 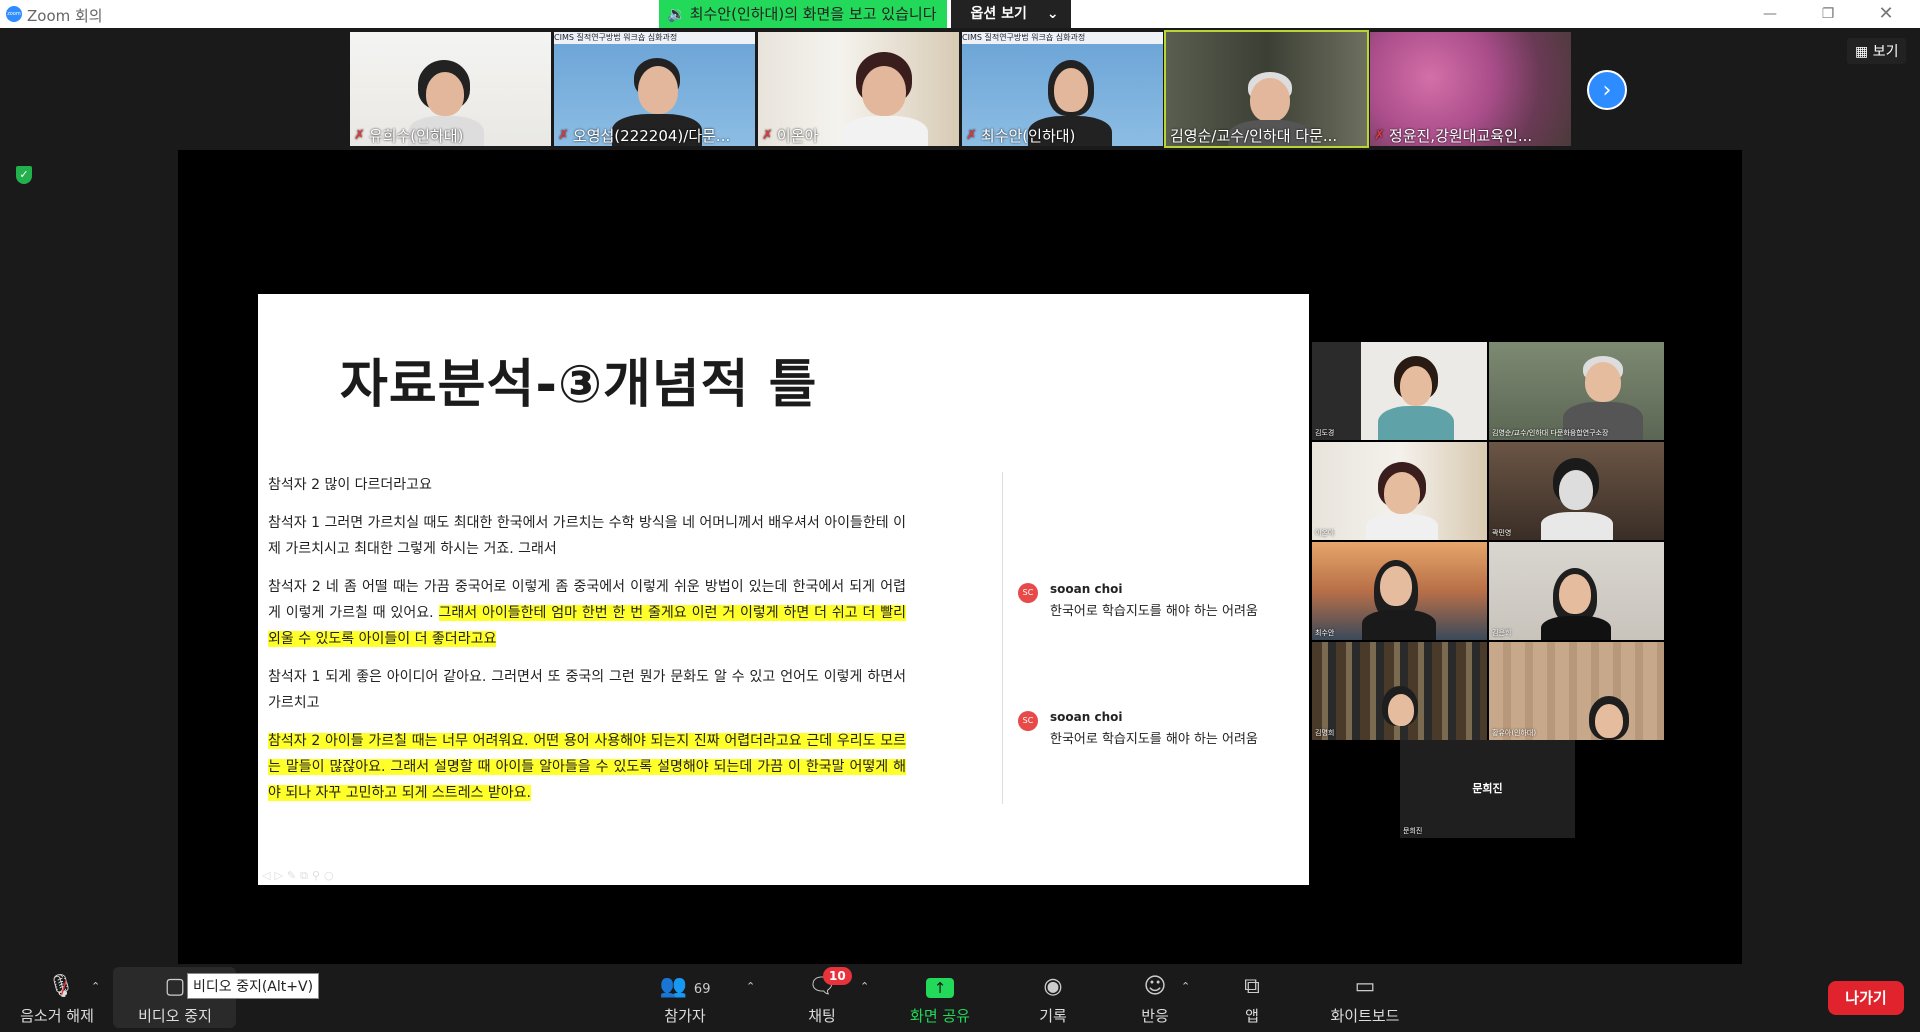 What do you see at coordinates (579, 385) in the screenshot?
I see `slide-title: 자료분석-③개념적 틀` at bounding box center [579, 385].